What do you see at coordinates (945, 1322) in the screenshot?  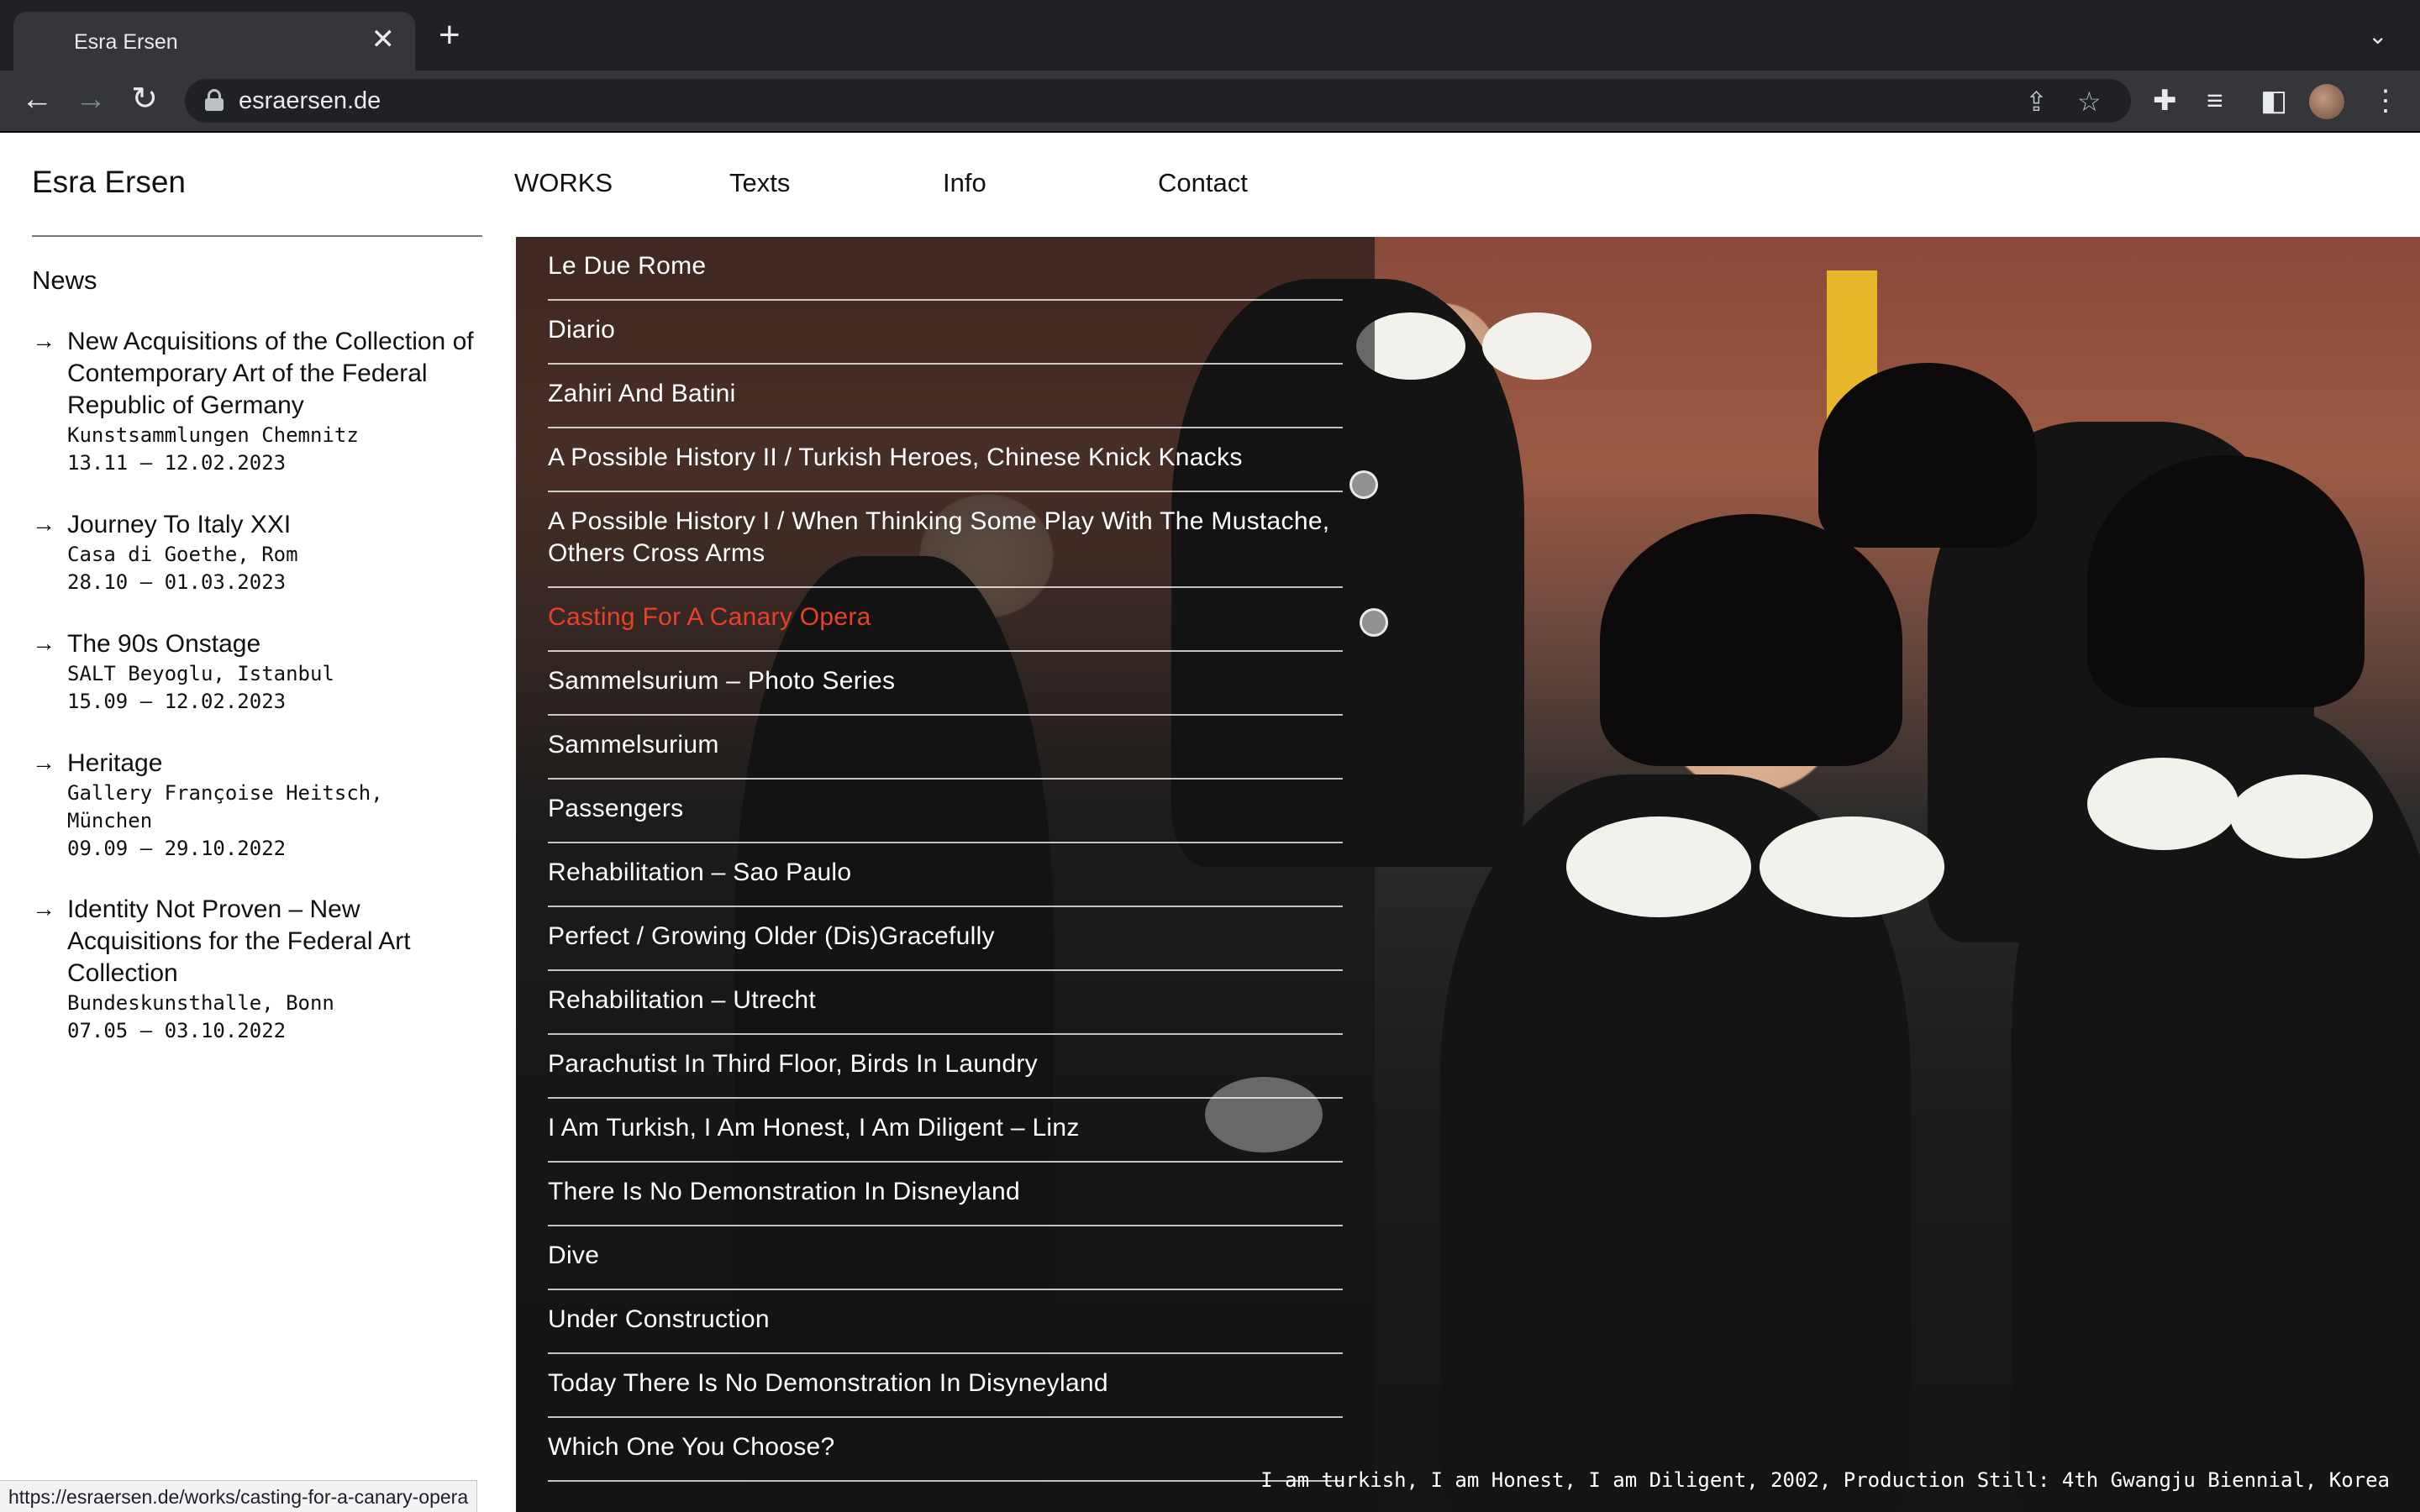 I see `work-item: Under Construction` at bounding box center [945, 1322].